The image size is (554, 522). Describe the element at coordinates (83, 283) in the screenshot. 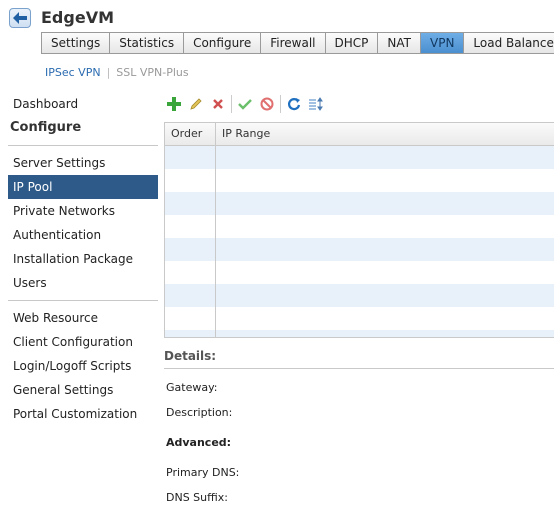

I see `sidebar-item-users: Users` at that location.